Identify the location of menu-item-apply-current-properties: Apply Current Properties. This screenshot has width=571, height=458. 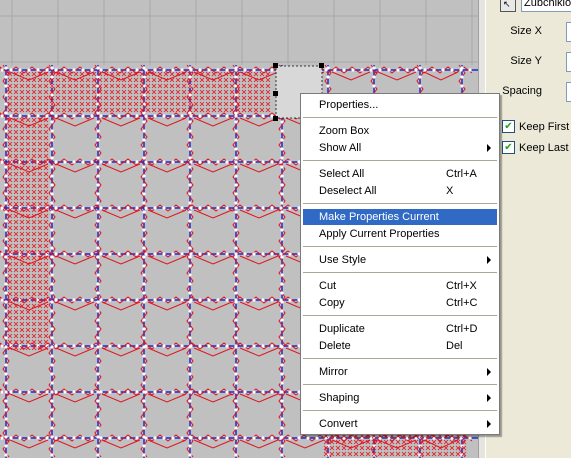
(400, 234).